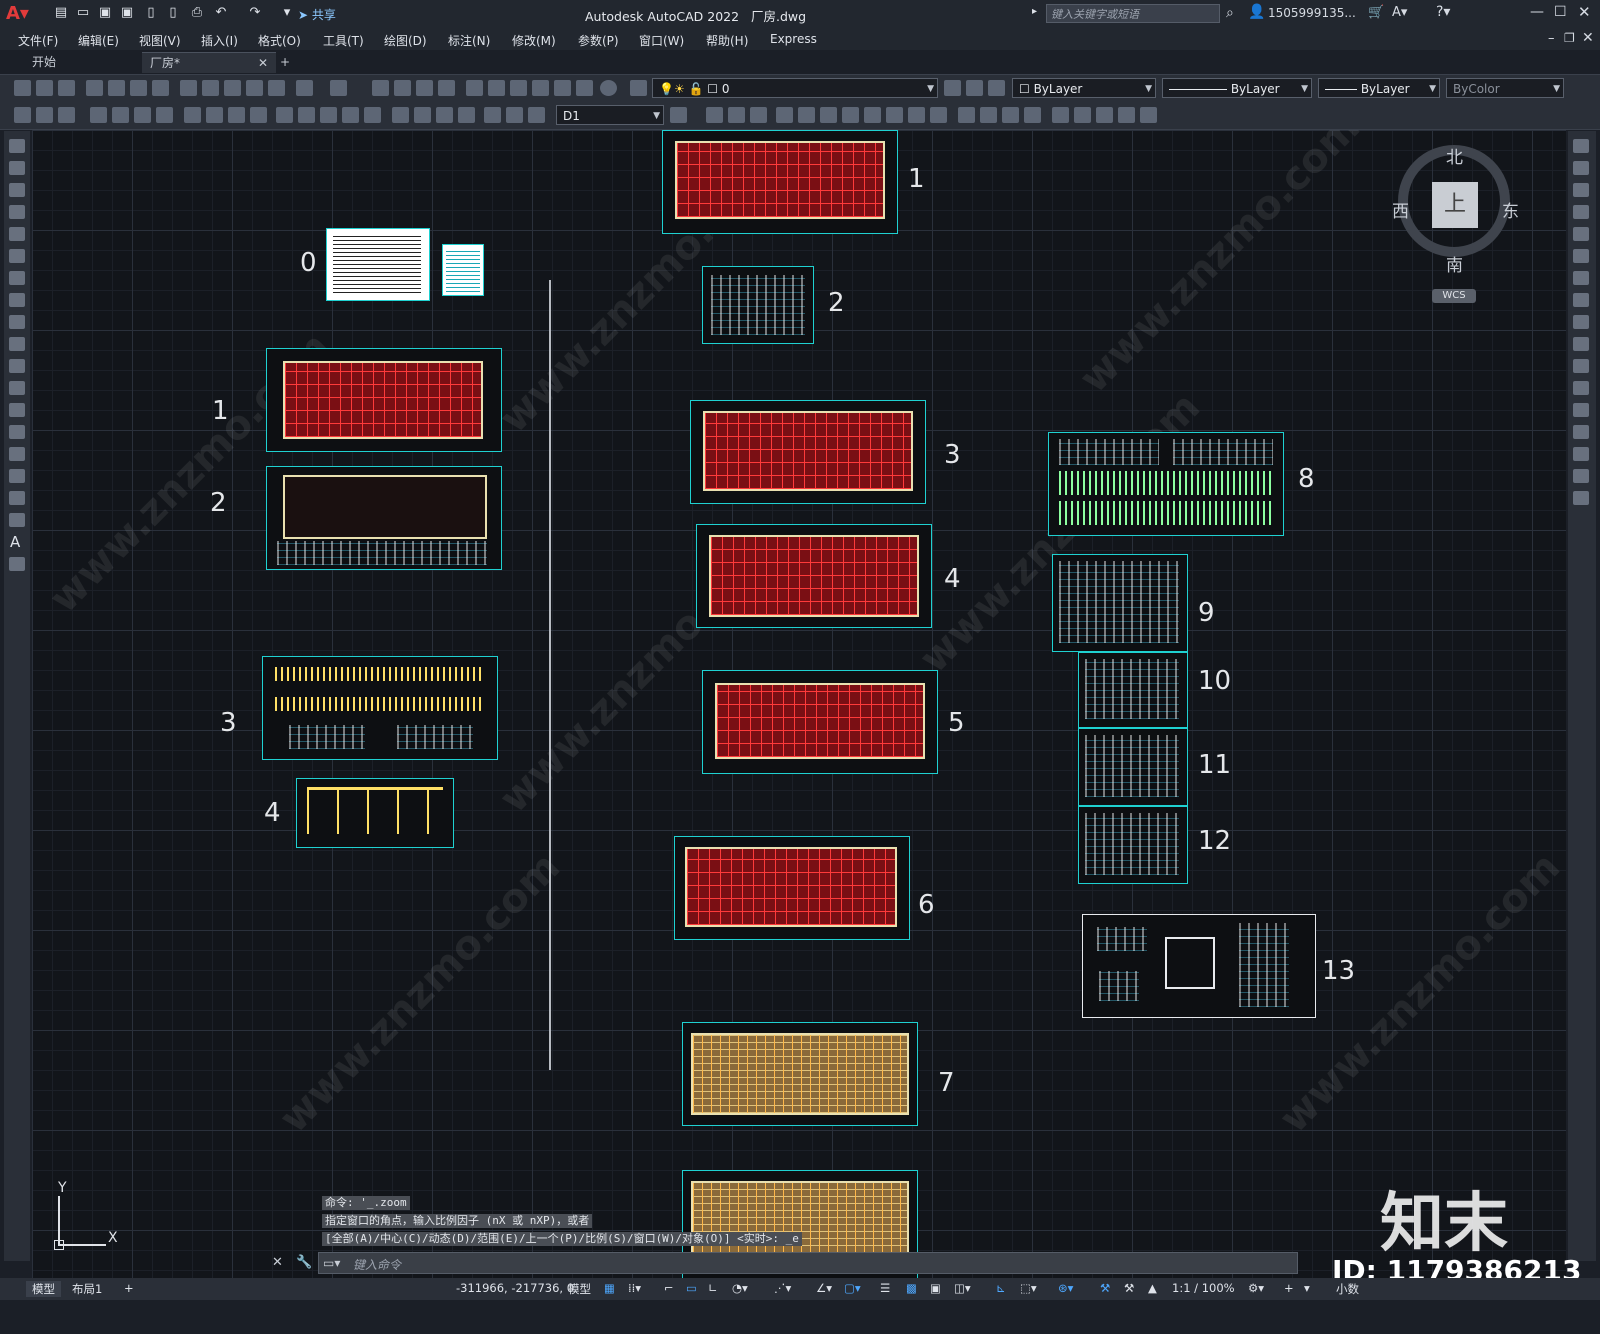 The width and height of the screenshot is (1600, 1334). What do you see at coordinates (740, 1288) in the screenshot?
I see `polar-icon: ◔▾` at bounding box center [740, 1288].